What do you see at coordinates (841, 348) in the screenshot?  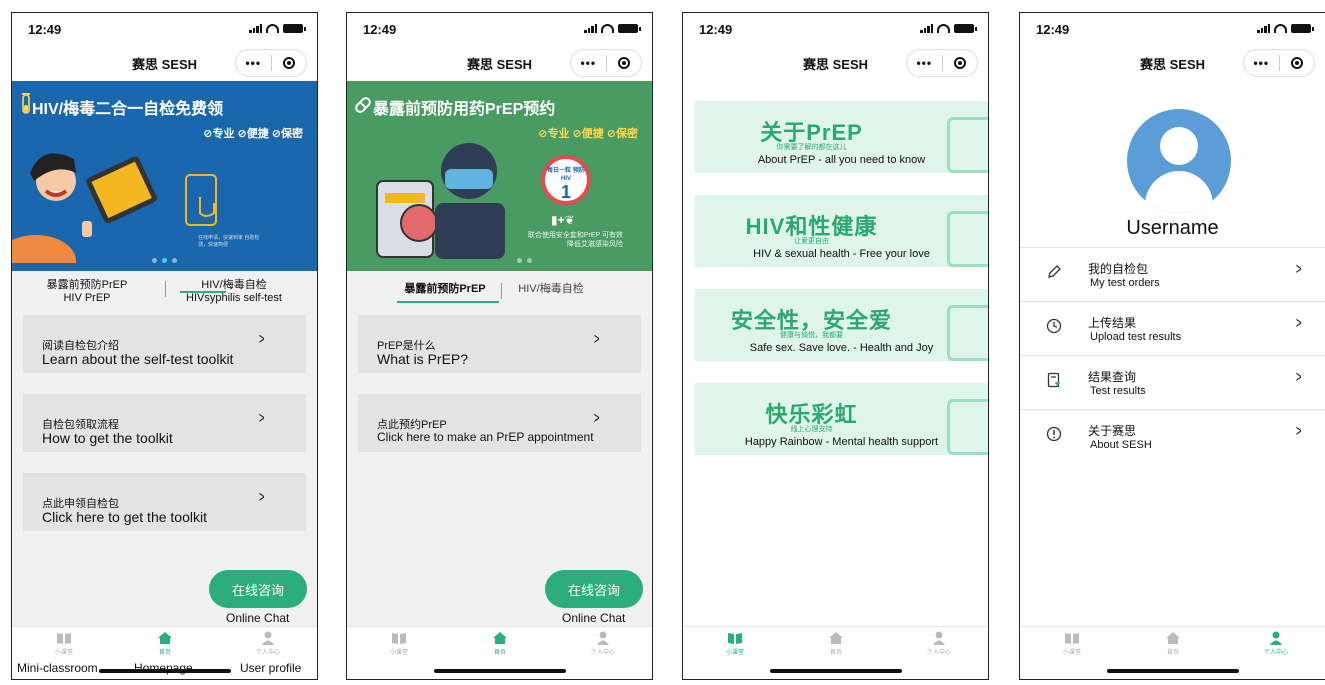 I see `card-safe-sex-desc: Safe sex. Save love. - Health and Joy` at bounding box center [841, 348].